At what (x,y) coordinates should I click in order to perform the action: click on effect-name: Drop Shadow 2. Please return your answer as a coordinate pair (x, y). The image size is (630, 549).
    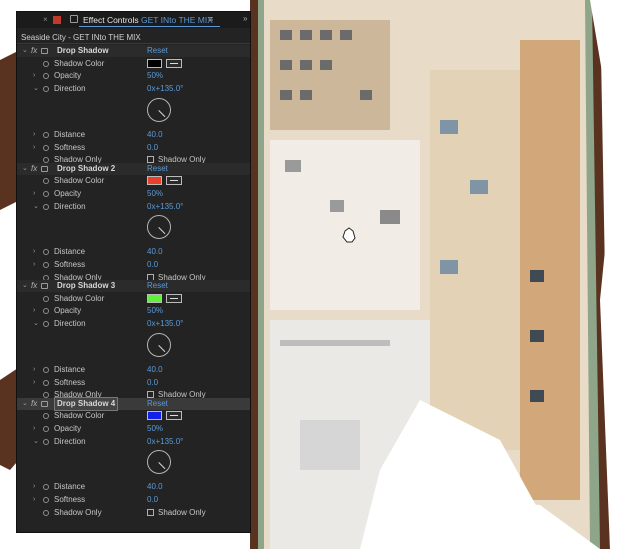
    Looking at the image, I should click on (86, 169).